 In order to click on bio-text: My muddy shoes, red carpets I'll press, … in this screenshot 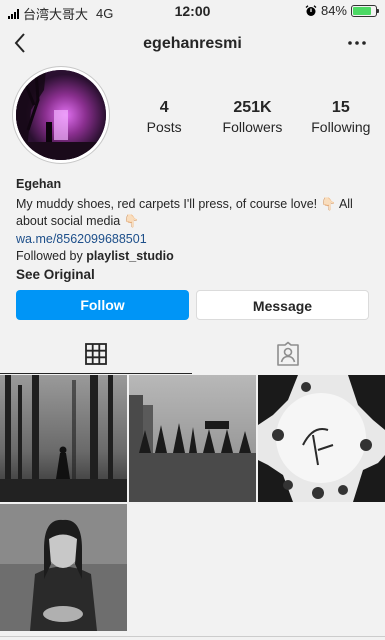, I will do `click(184, 212)`.